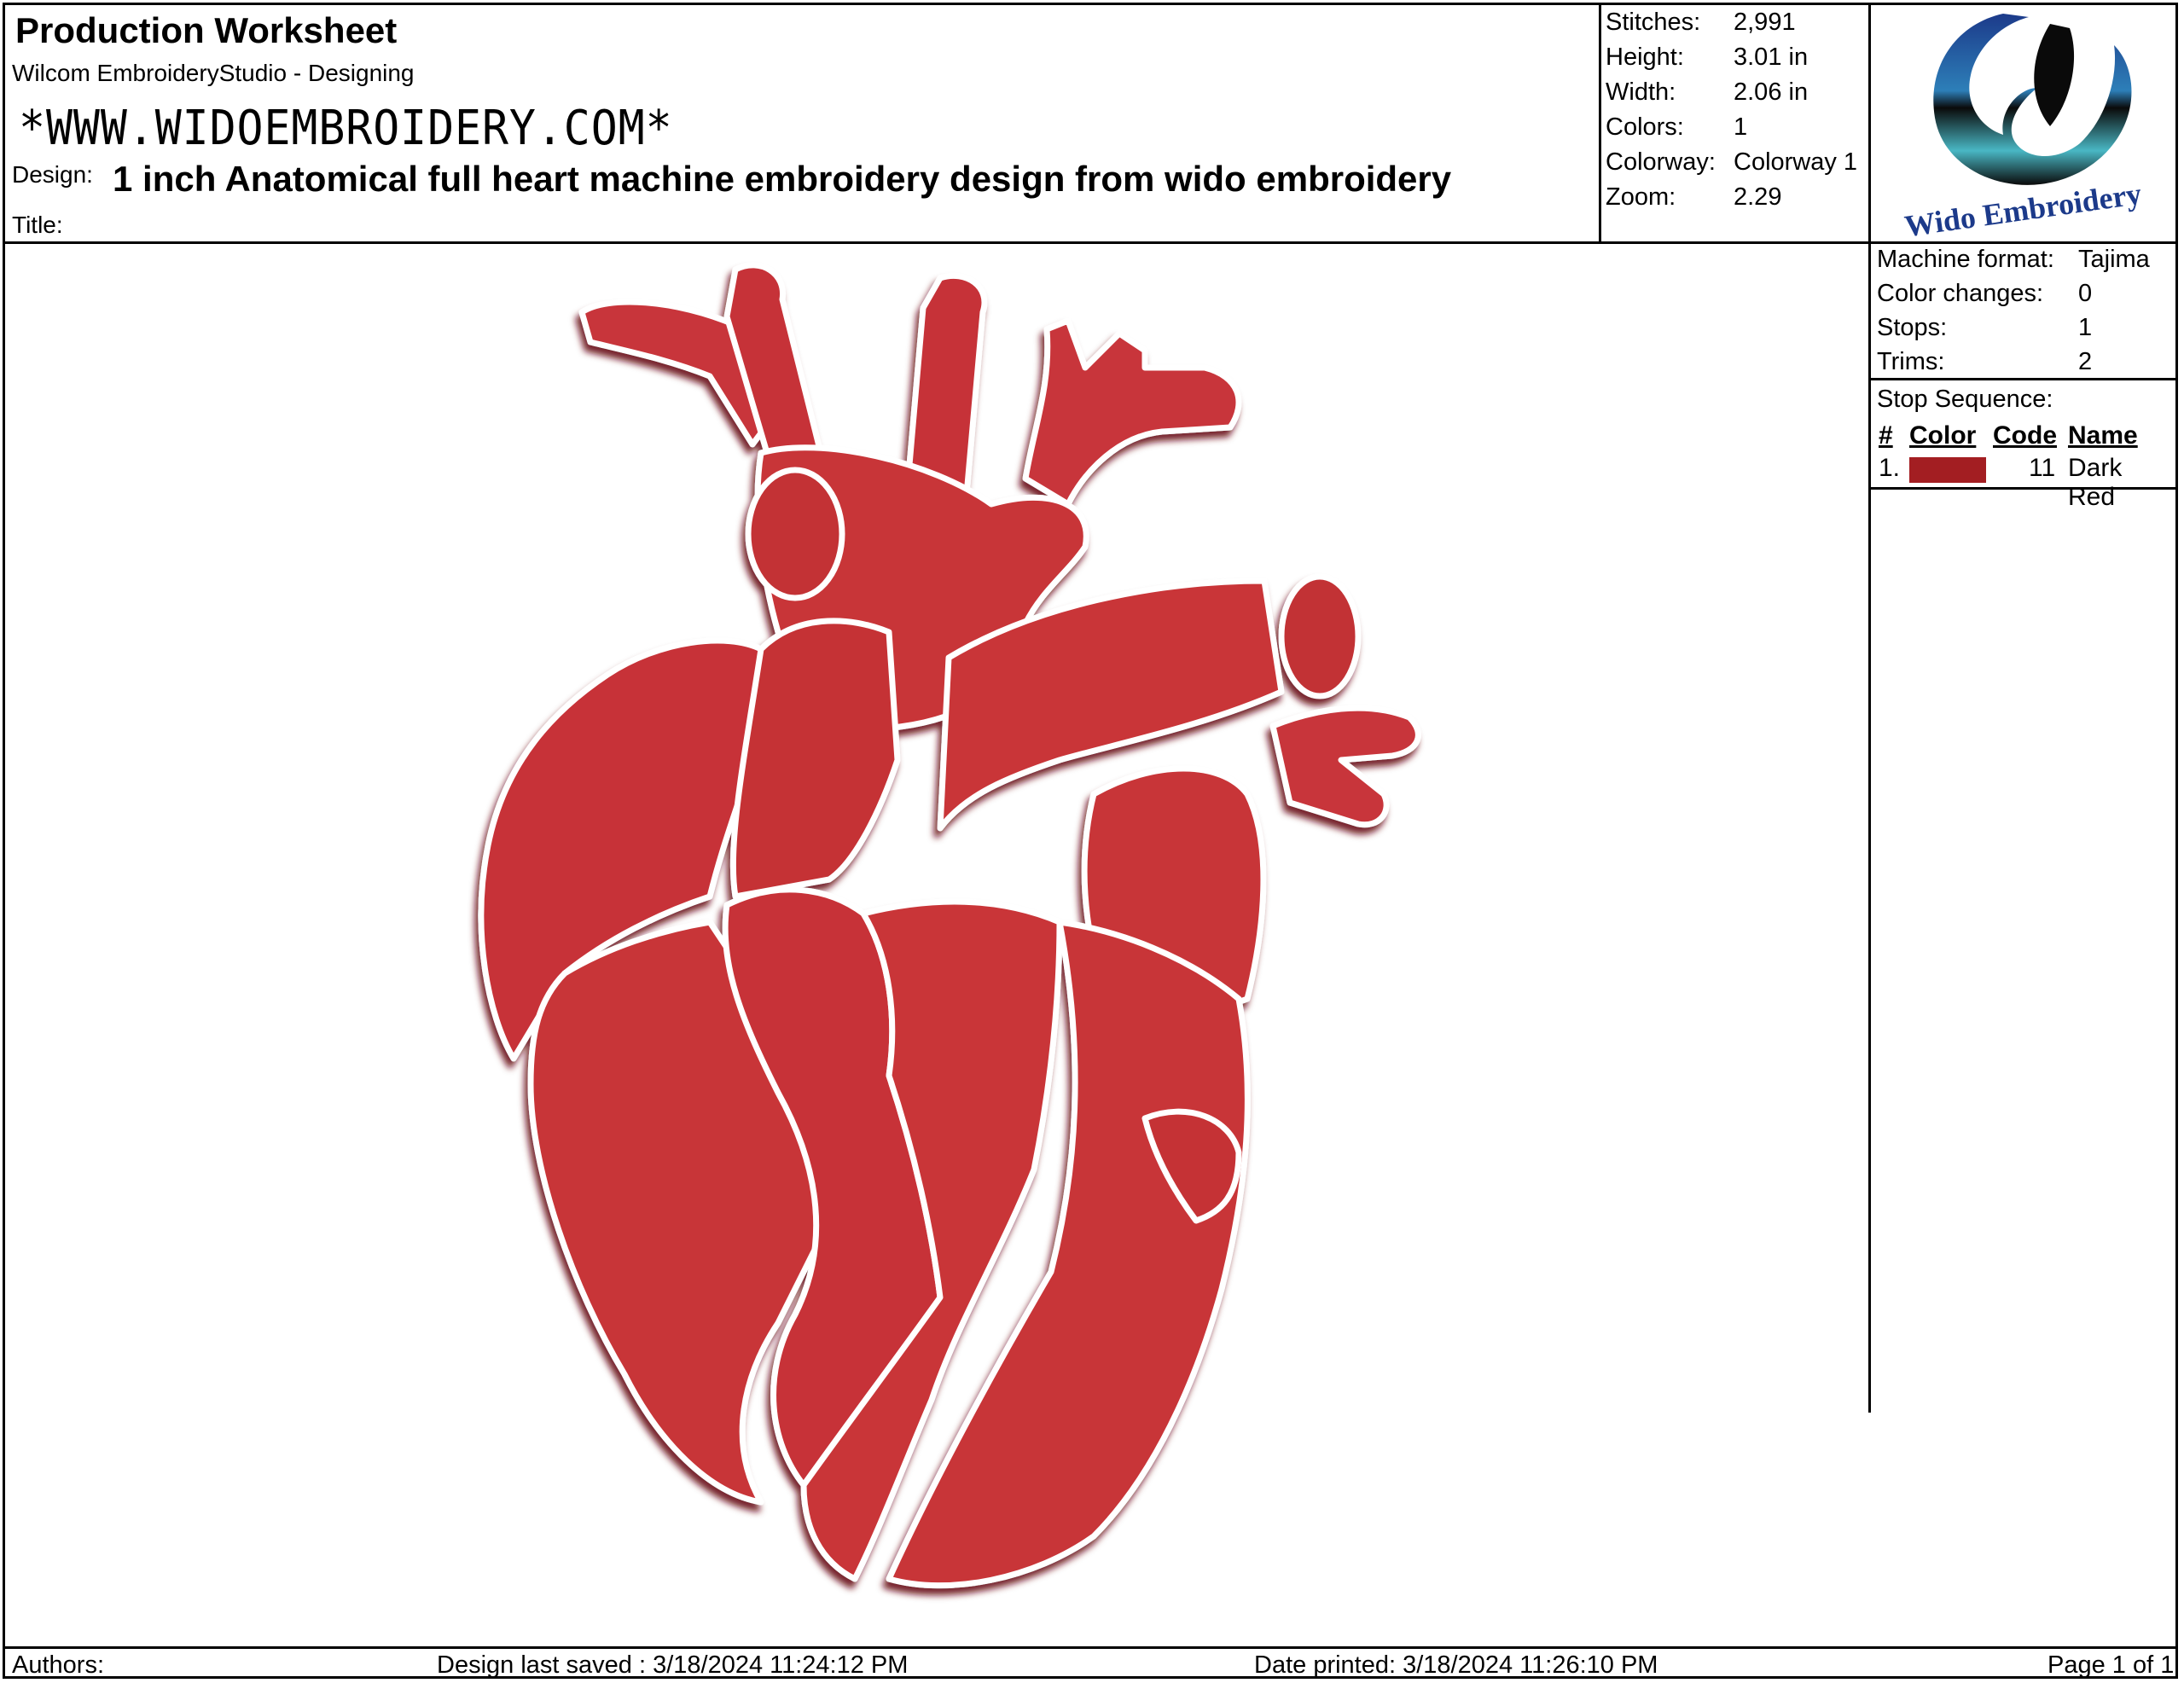 The width and height of the screenshot is (2184, 1683). I want to click on stop-sequence-title: Stop Sequence:, so click(1965, 399).